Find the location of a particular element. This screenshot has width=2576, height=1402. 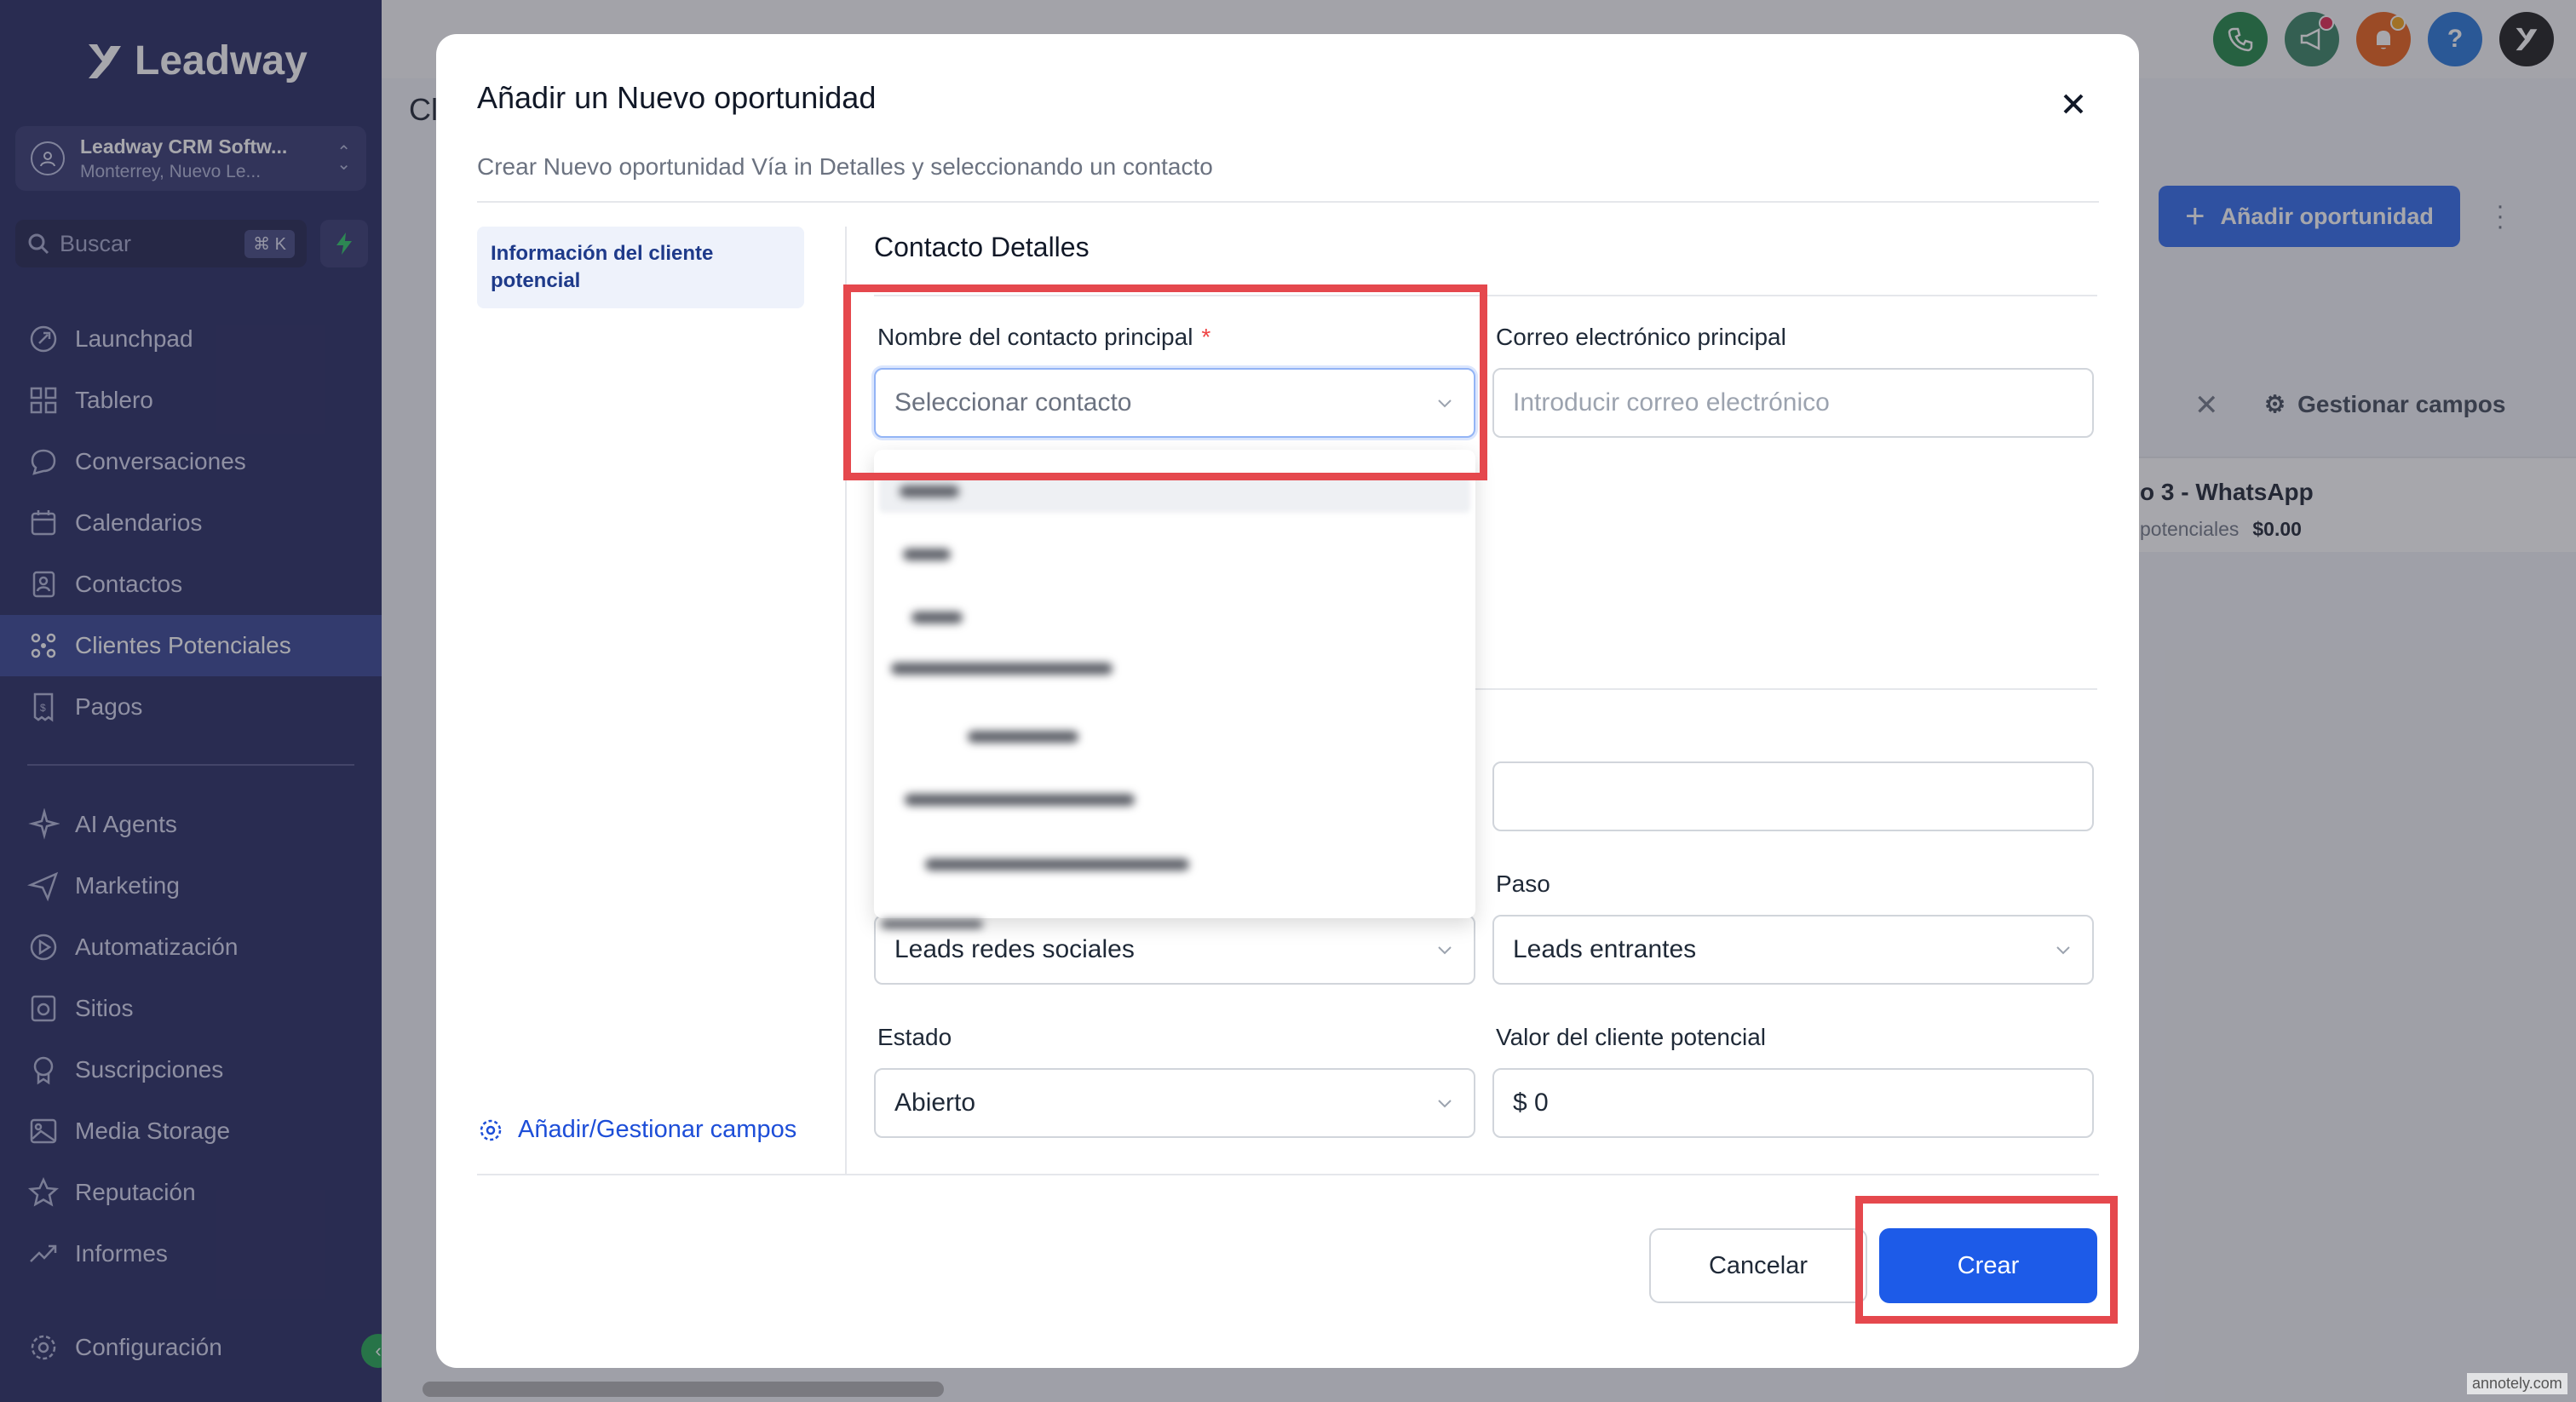

cancel-button: Cancelar is located at coordinates (1758, 1265).